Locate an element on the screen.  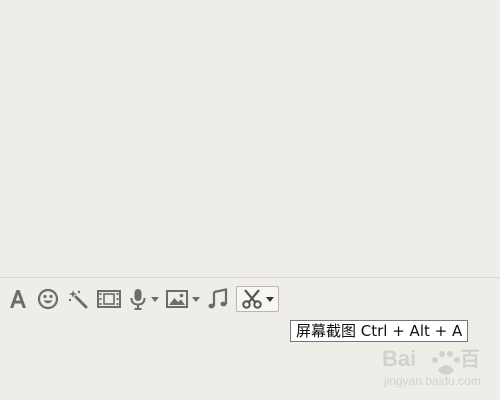
screenshot-tooltip: 屏幕截图 Ctrl + Alt + A is located at coordinates (379, 331).